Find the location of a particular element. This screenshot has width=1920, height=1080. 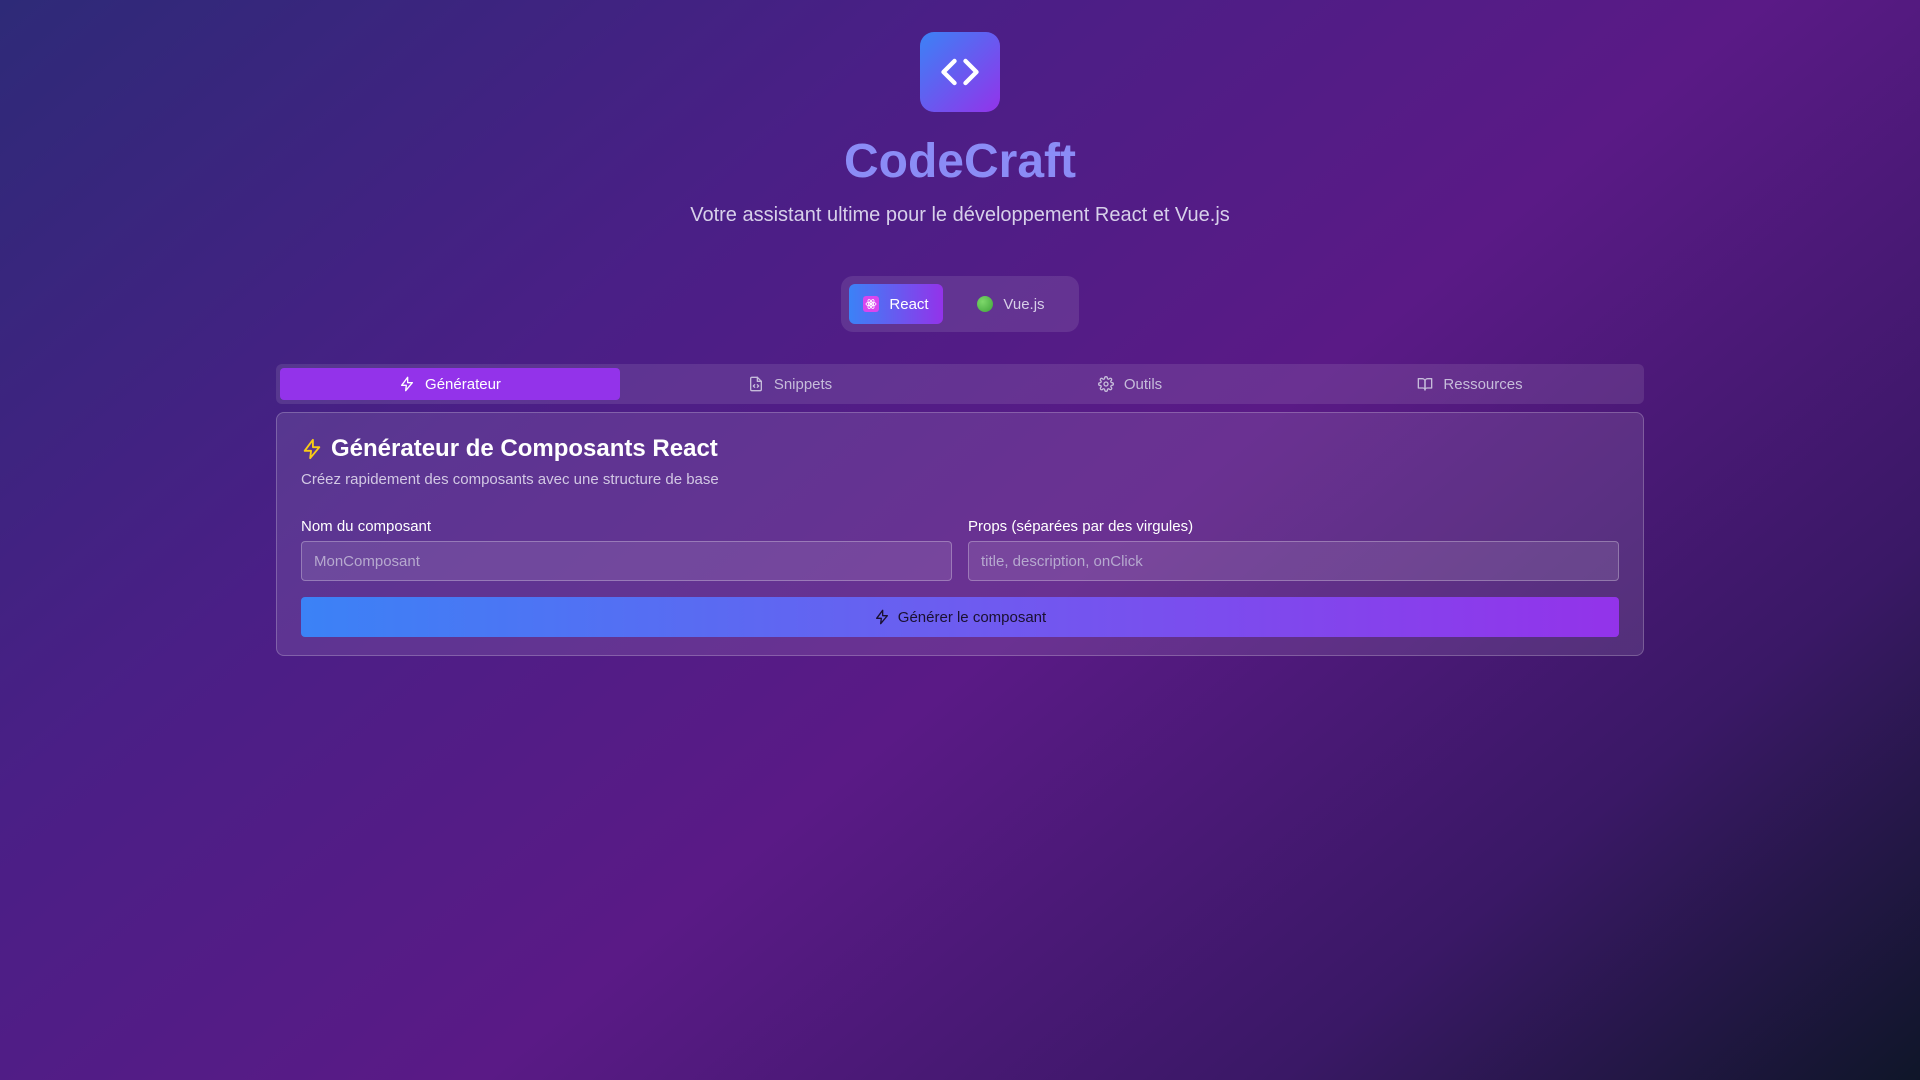

framework-vue-button: Vue.js is located at coordinates (1011, 304).